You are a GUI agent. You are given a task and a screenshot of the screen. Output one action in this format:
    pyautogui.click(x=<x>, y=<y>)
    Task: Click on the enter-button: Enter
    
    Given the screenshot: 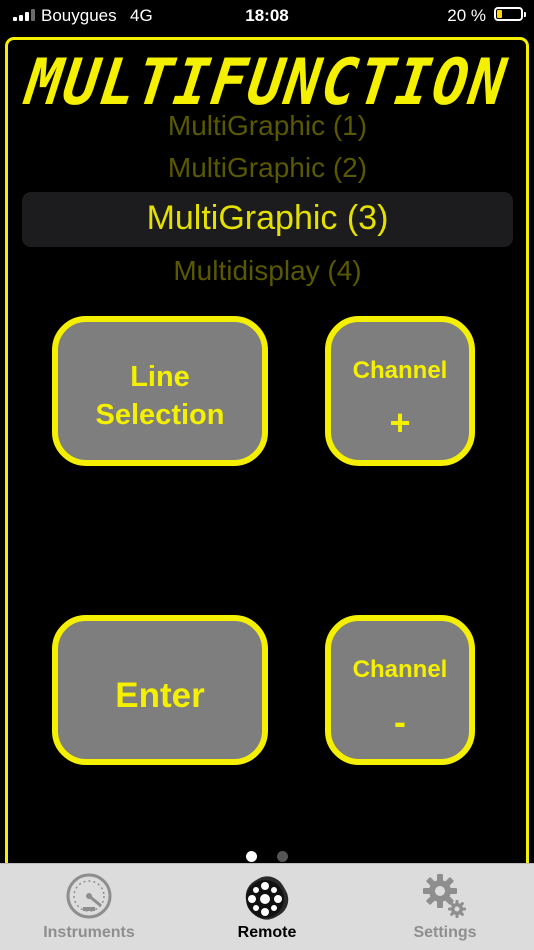 What is the action you would take?
    pyautogui.click(x=160, y=690)
    